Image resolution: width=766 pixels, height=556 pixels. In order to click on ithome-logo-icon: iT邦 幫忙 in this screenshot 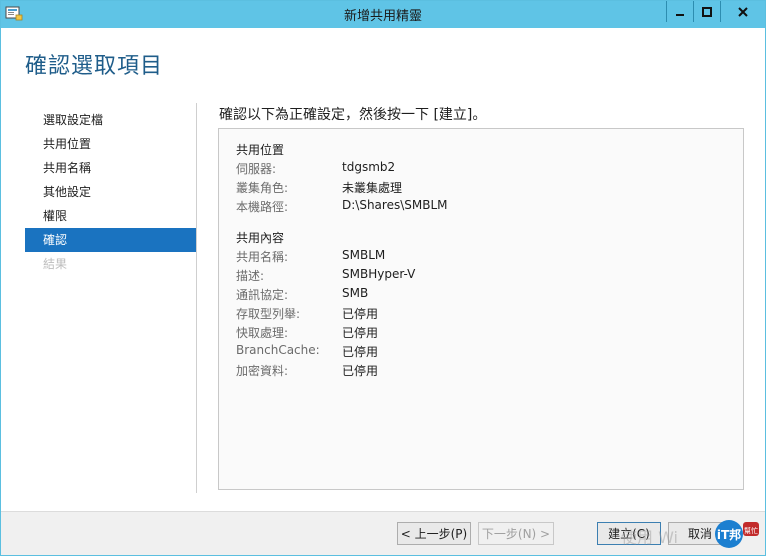, I will do `click(737, 534)`.